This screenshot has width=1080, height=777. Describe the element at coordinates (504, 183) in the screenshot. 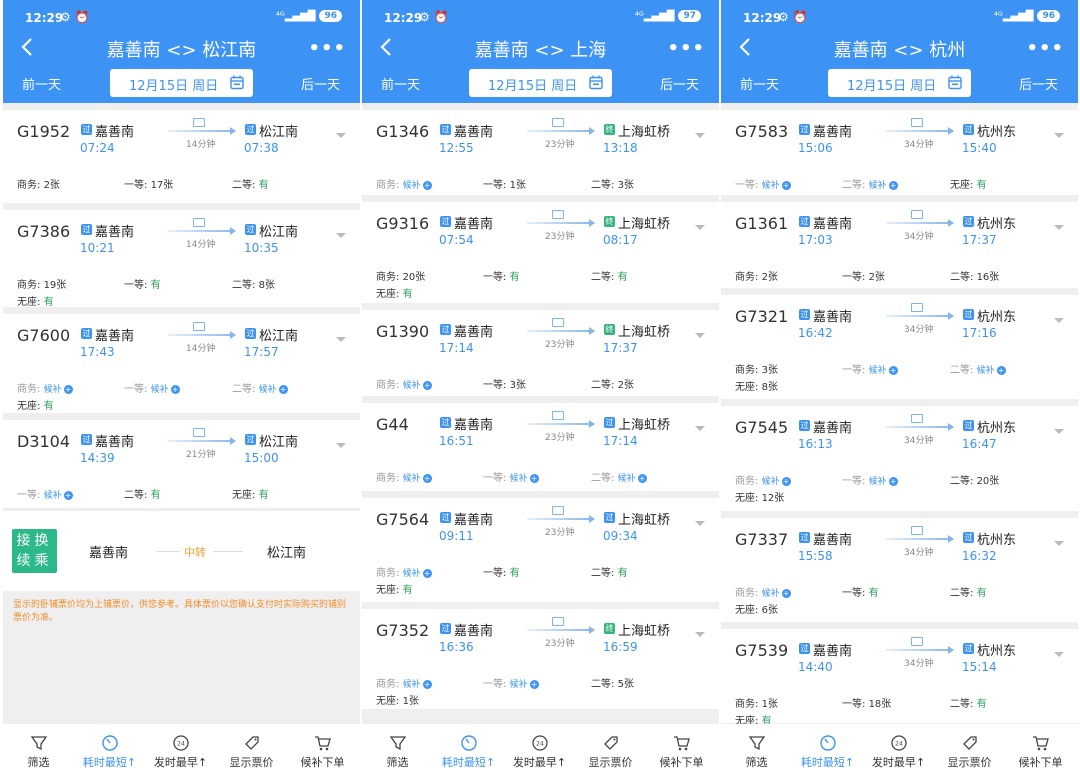

I see `seat-info: 一等: 1张` at that location.